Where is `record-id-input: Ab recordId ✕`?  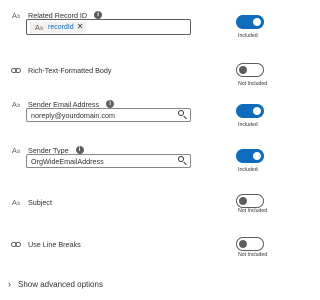
record-id-input: Ab recordId ✕ is located at coordinates (108, 27).